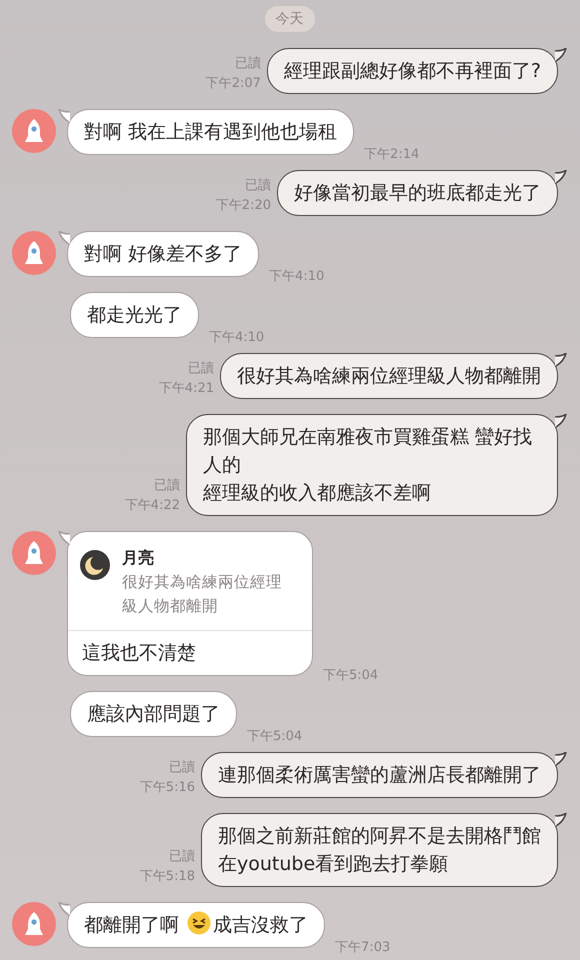 The image size is (580, 960). What do you see at coordinates (134, 315) in the screenshot?
I see `message-bubble: 都走光光了` at bounding box center [134, 315].